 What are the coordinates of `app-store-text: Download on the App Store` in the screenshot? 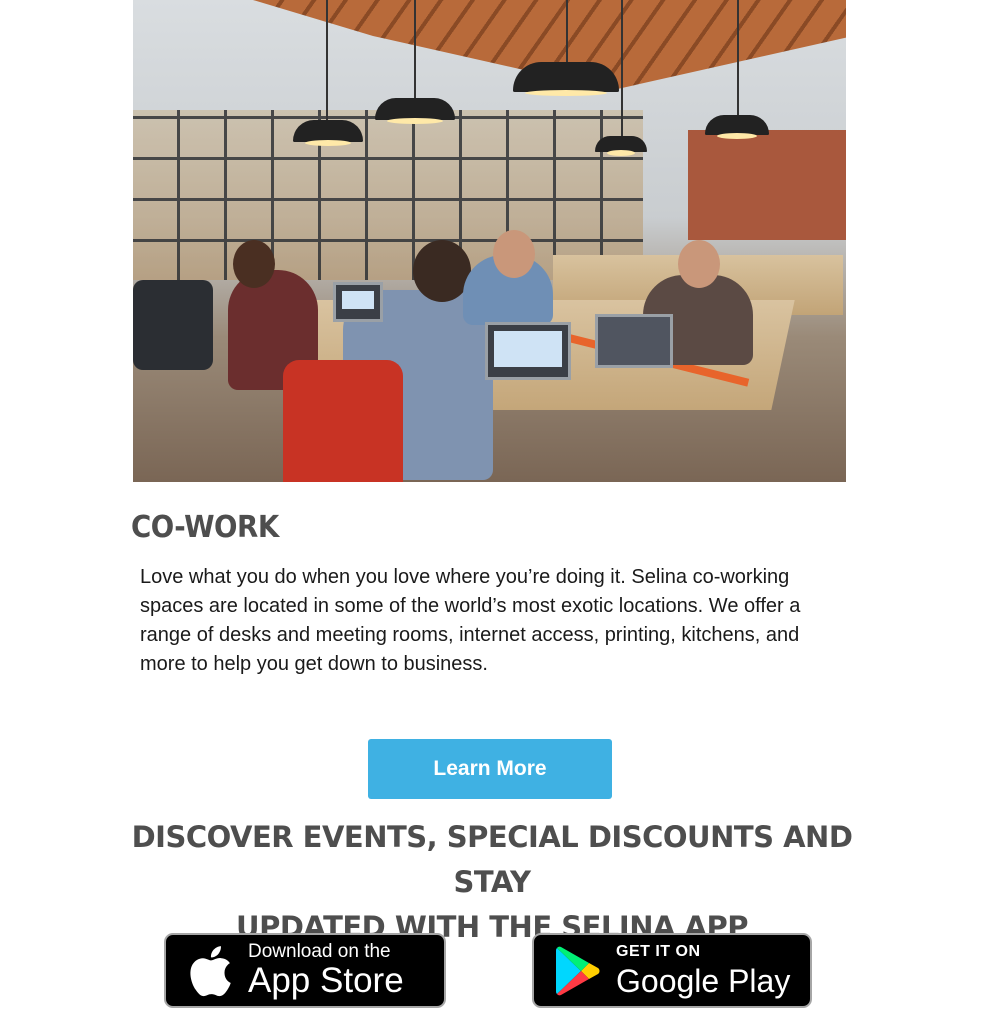 It's located at (326, 970).